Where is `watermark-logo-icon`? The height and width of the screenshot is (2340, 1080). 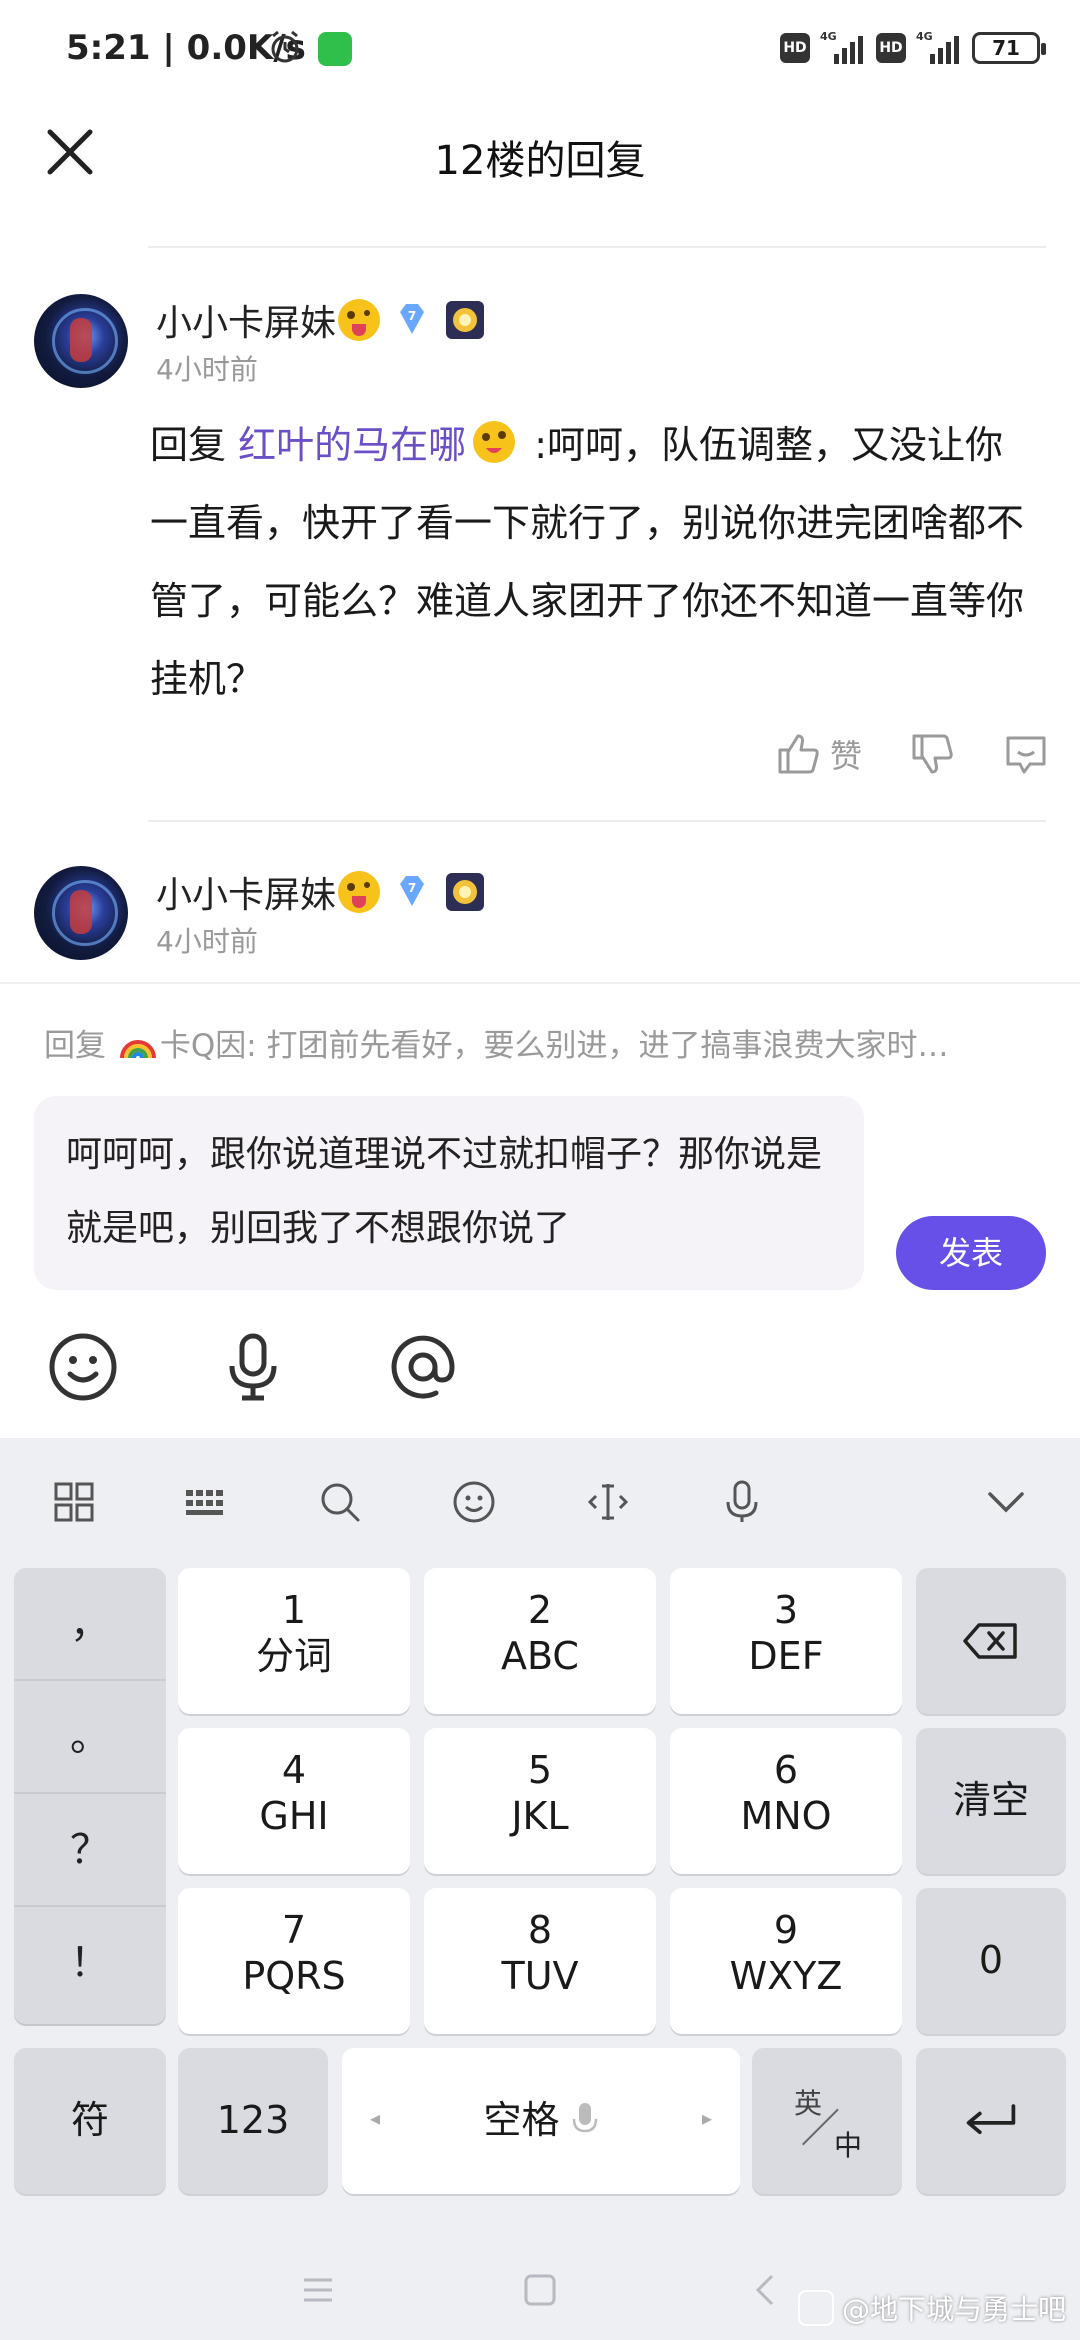 watermark-logo-icon is located at coordinates (815, 2308).